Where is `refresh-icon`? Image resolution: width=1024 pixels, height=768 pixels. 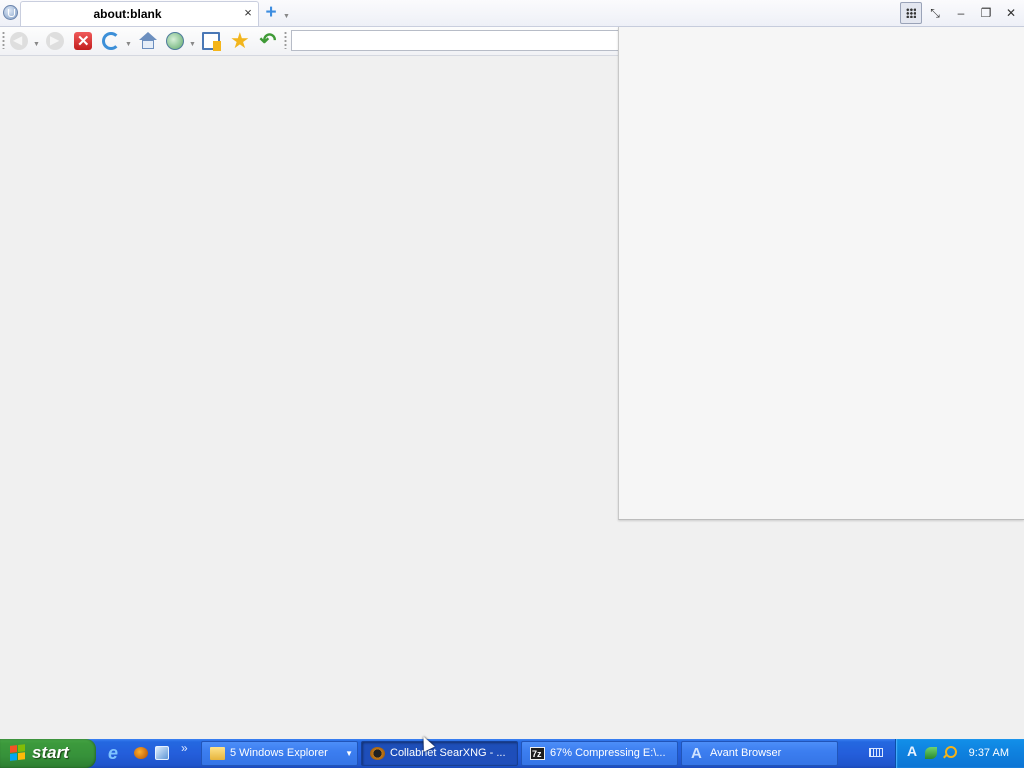 refresh-icon is located at coordinates (111, 41).